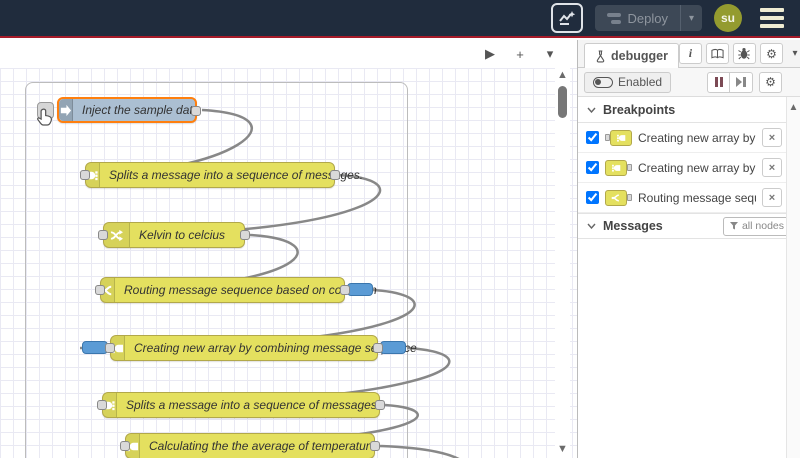 This screenshot has width=800, height=458. Describe the element at coordinates (288, 54) in the screenshot. I see `canvas-toolbar: ▶ + ▾` at that location.